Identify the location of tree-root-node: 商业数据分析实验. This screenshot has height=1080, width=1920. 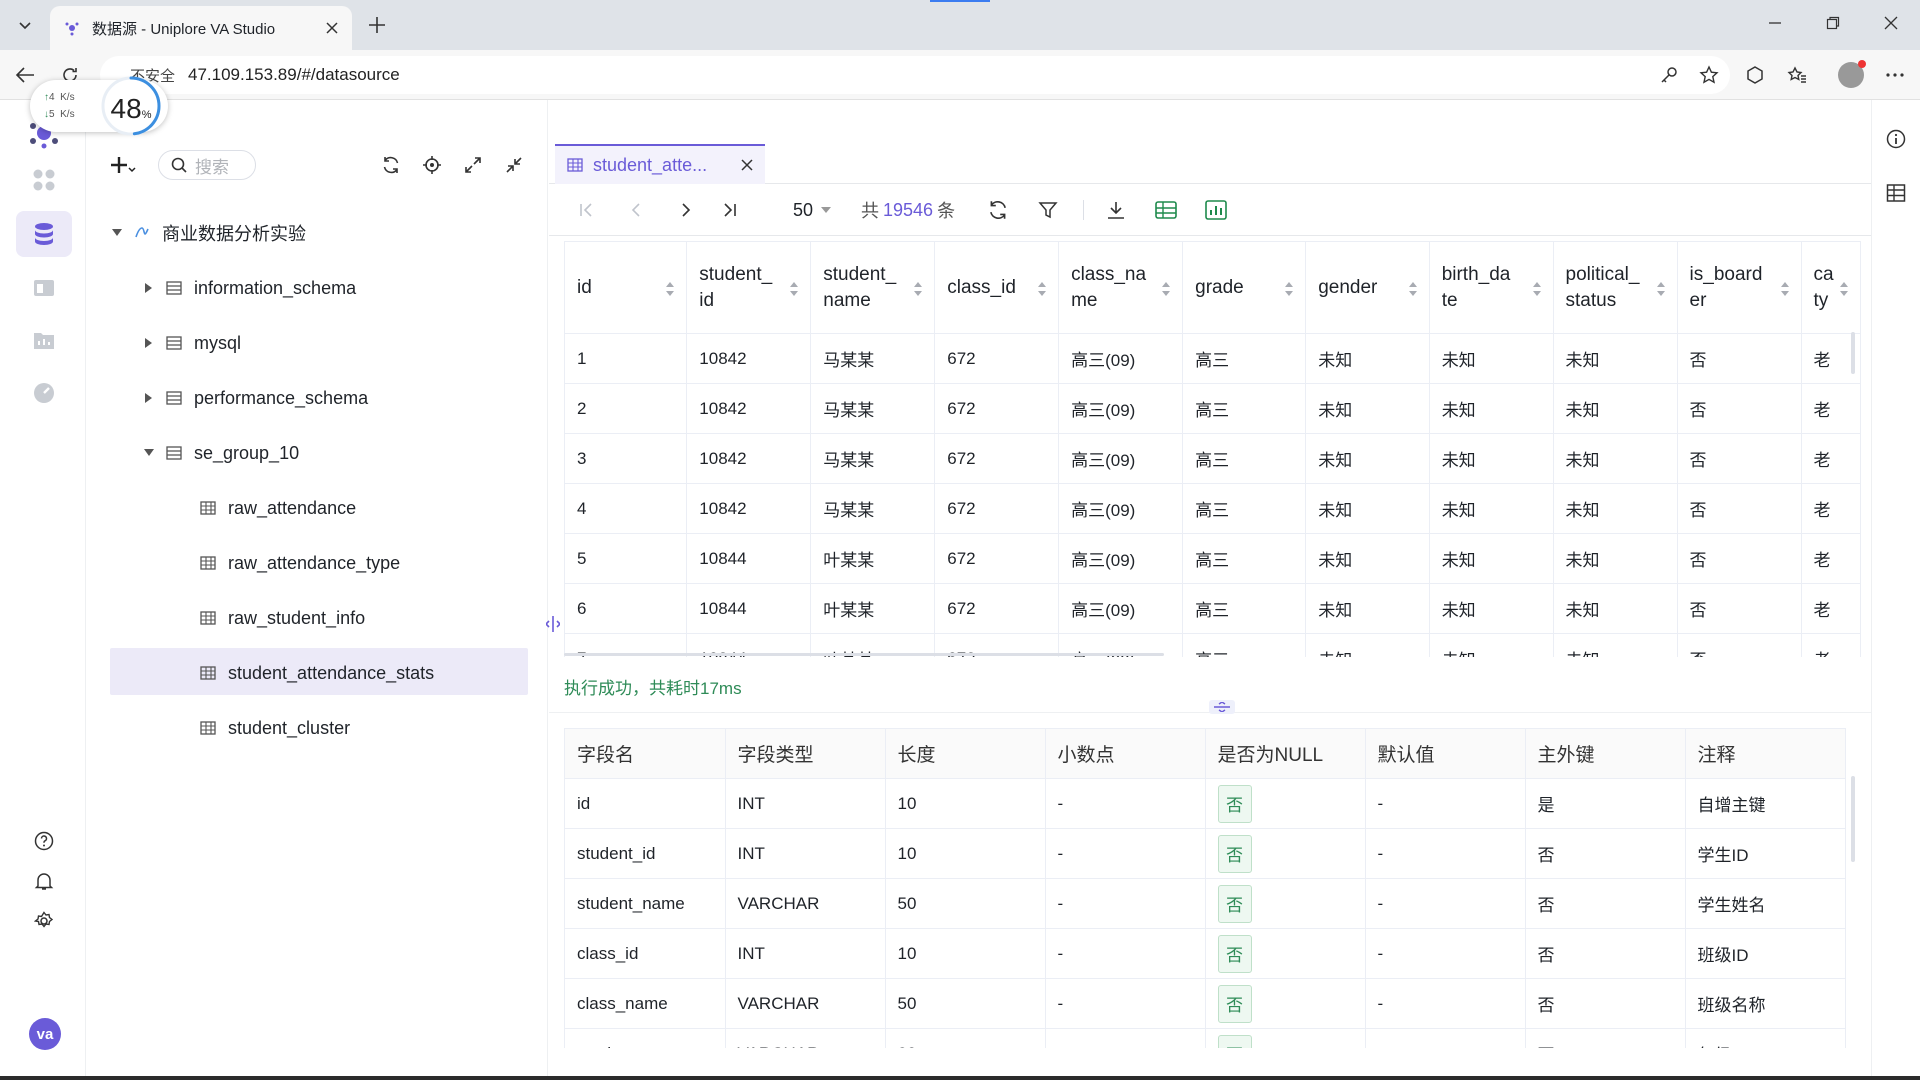
(208, 233).